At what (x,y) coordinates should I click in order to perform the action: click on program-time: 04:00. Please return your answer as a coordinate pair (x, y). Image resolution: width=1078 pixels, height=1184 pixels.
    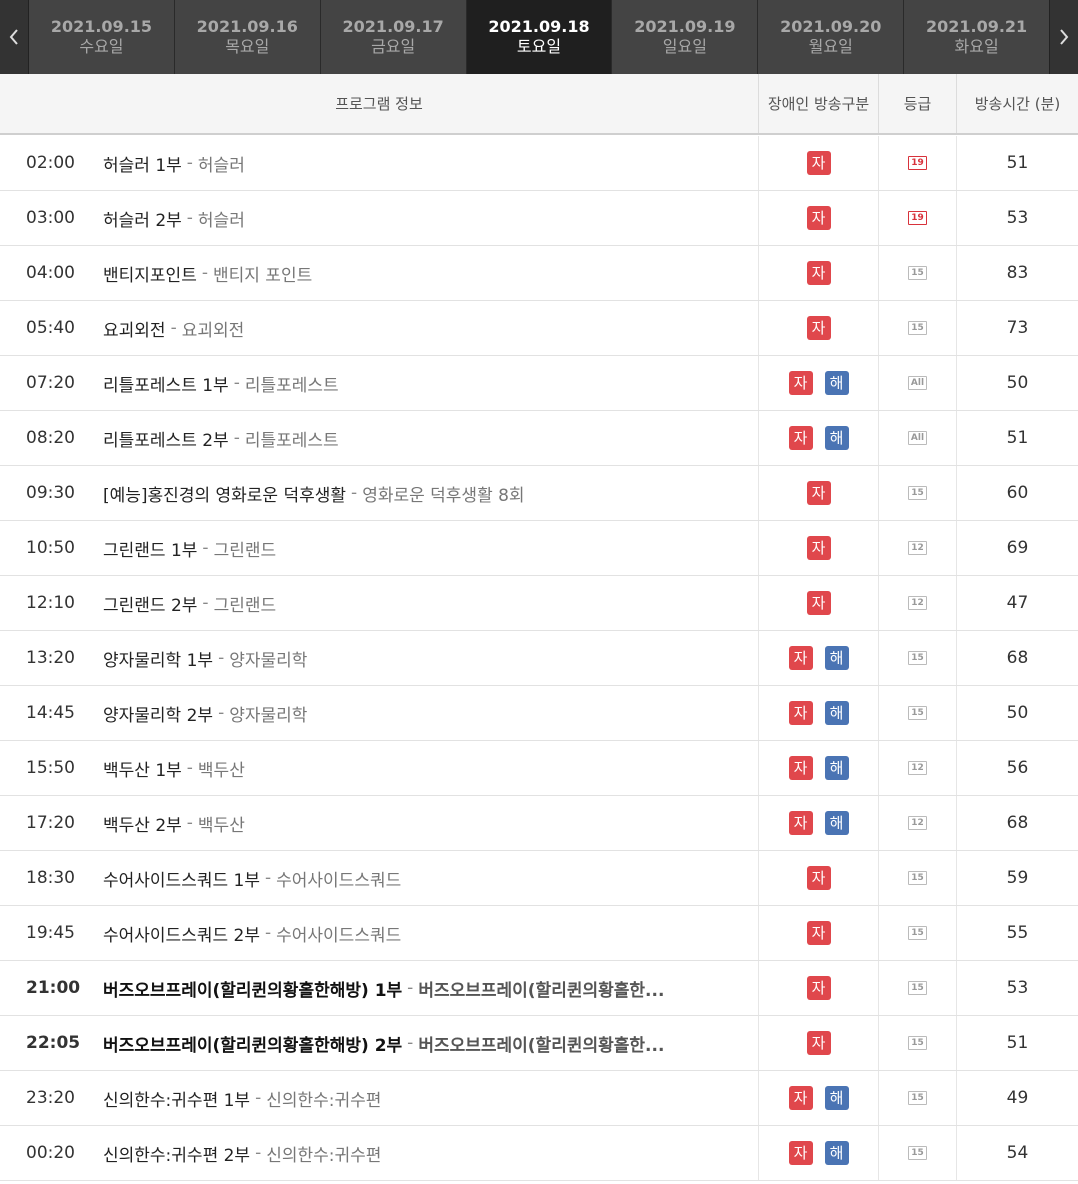
    Looking at the image, I should click on (50, 273).